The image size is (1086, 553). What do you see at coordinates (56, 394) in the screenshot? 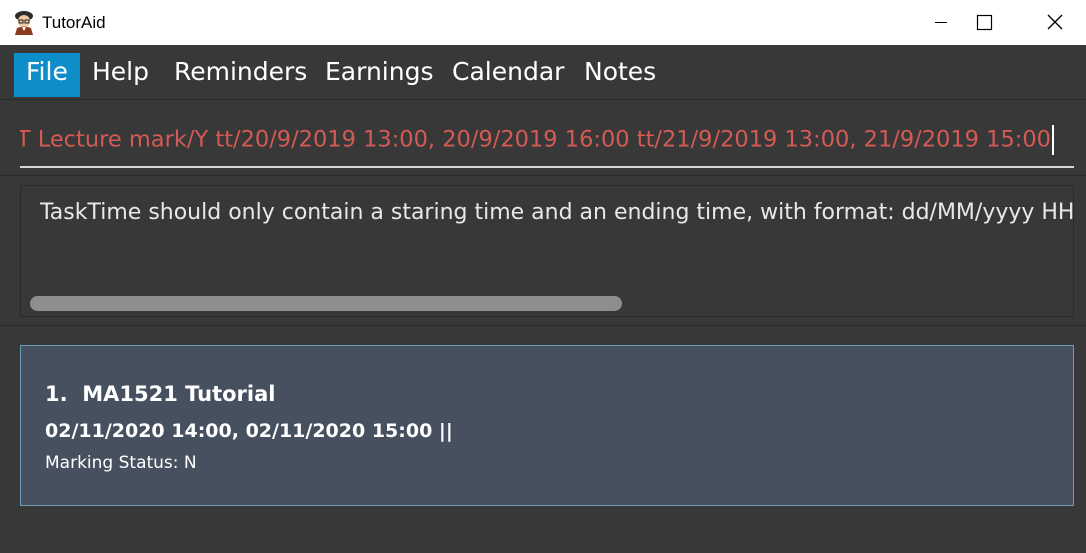
I see `task-index: 1.` at bounding box center [56, 394].